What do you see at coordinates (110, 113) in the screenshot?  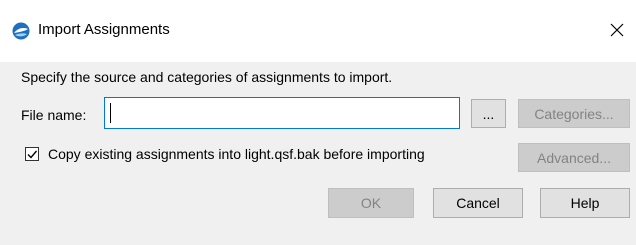 I see `text-caret` at bounding box center [110, 113].